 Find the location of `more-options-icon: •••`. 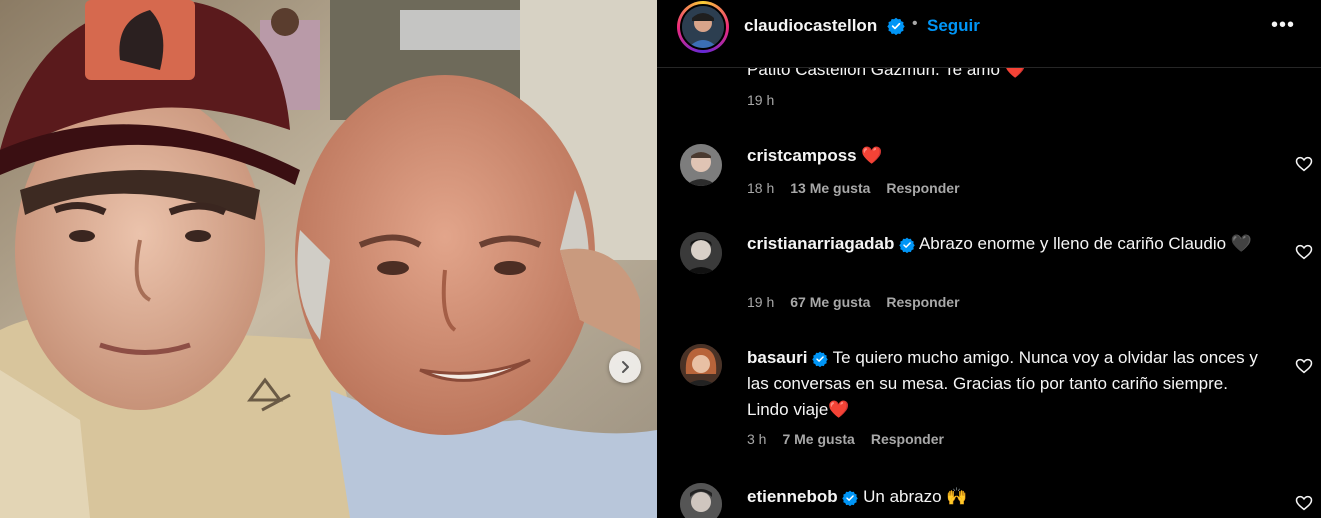

more-options-icon: ••• is located at coordinates (1283, 25).